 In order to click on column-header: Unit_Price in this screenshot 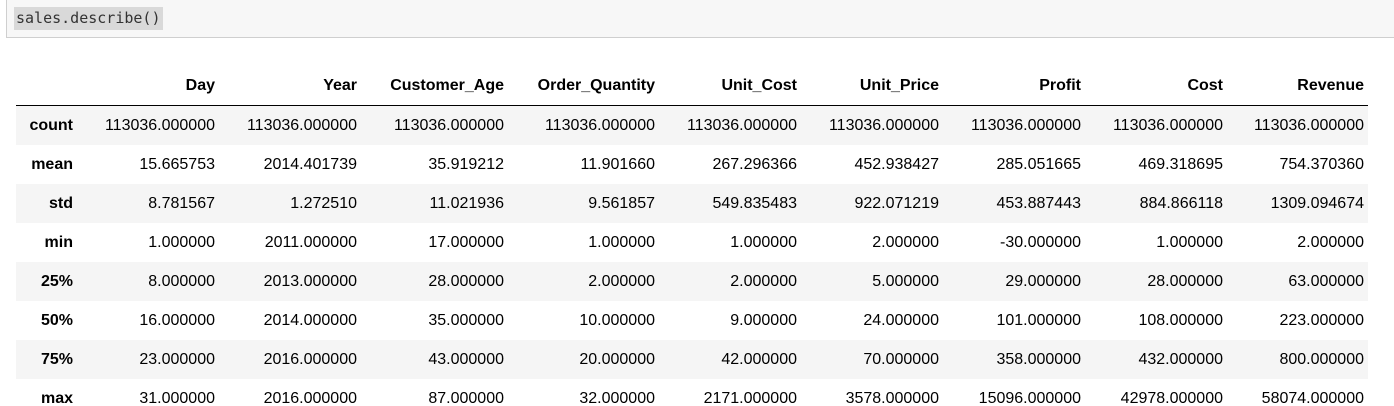, I will do `click(872, 86)`.